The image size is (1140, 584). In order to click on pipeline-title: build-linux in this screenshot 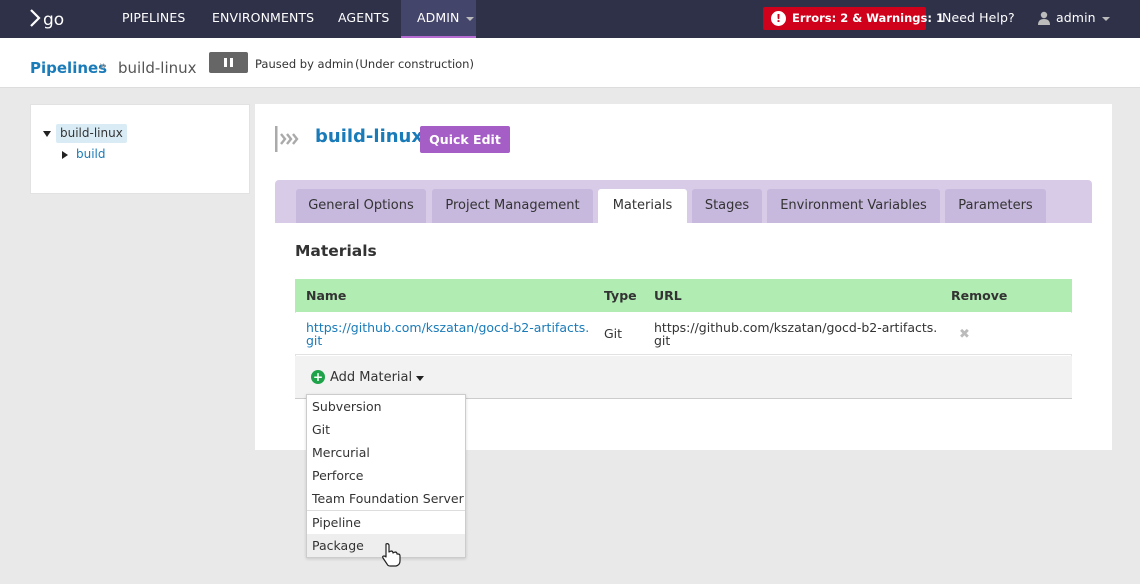, I will do `click(369, 136)`.